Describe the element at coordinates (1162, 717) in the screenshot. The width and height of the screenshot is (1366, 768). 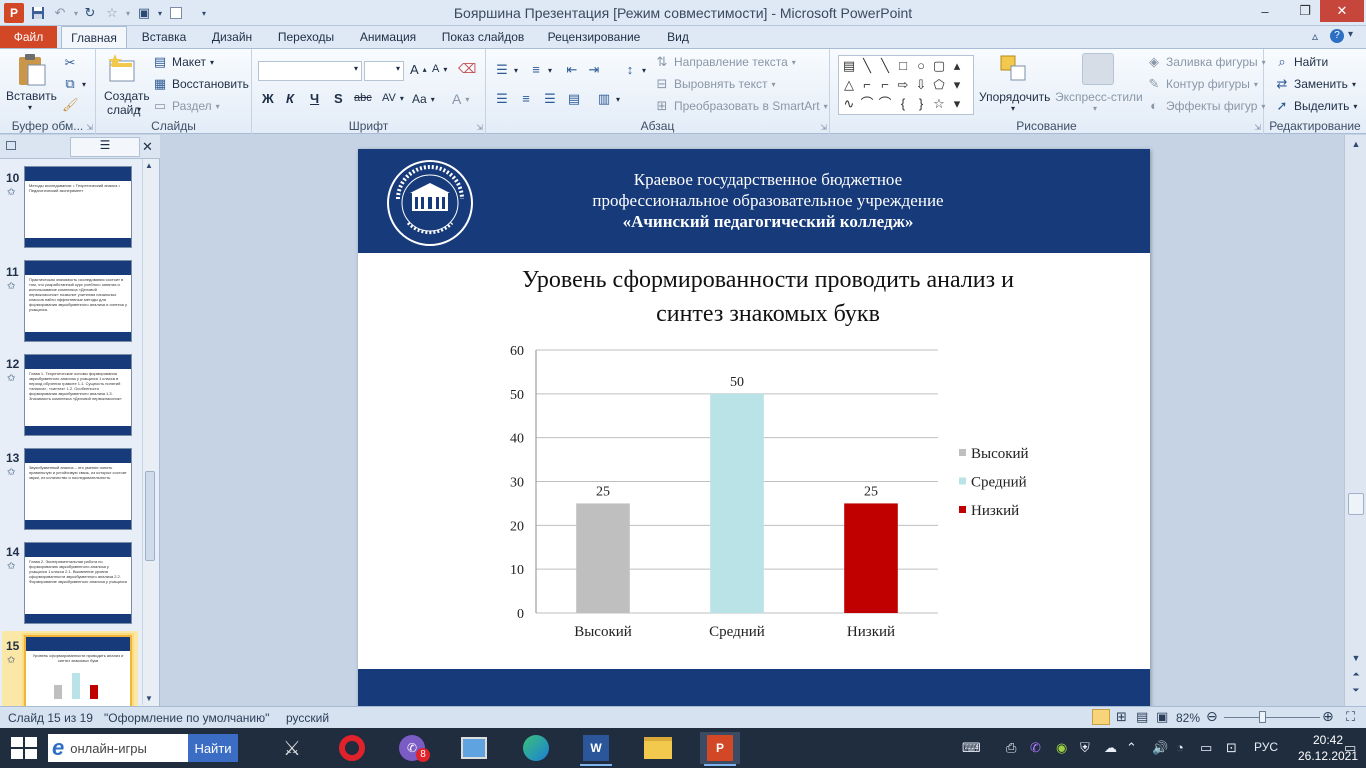
I see `slideshow-view-icon: ▣` at that location.